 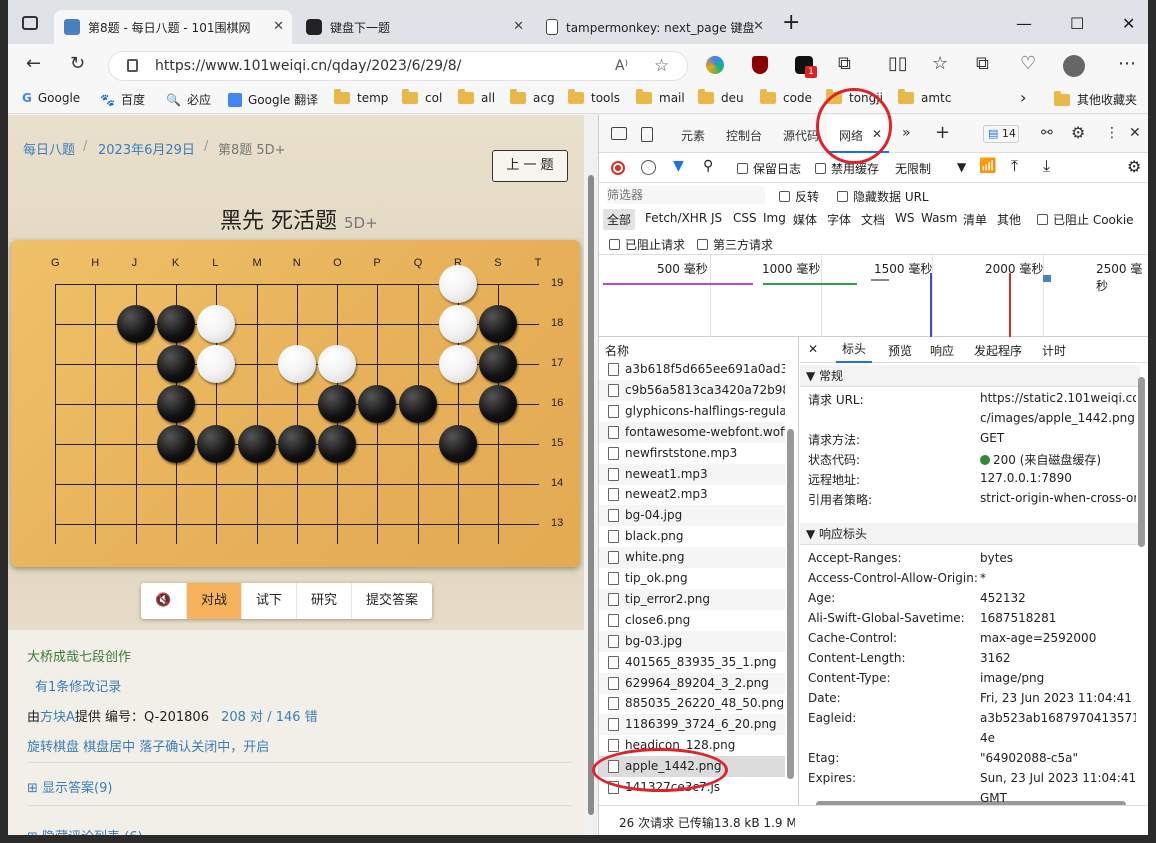 I want to click on tab-active: 第8题 - 每日八题 - 101围棋网 ✕, so click(x=173, y=27).